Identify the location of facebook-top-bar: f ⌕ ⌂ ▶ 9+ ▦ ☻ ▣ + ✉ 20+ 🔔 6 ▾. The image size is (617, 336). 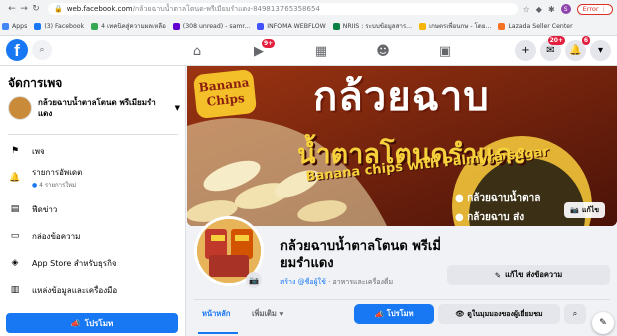
(308, 51).